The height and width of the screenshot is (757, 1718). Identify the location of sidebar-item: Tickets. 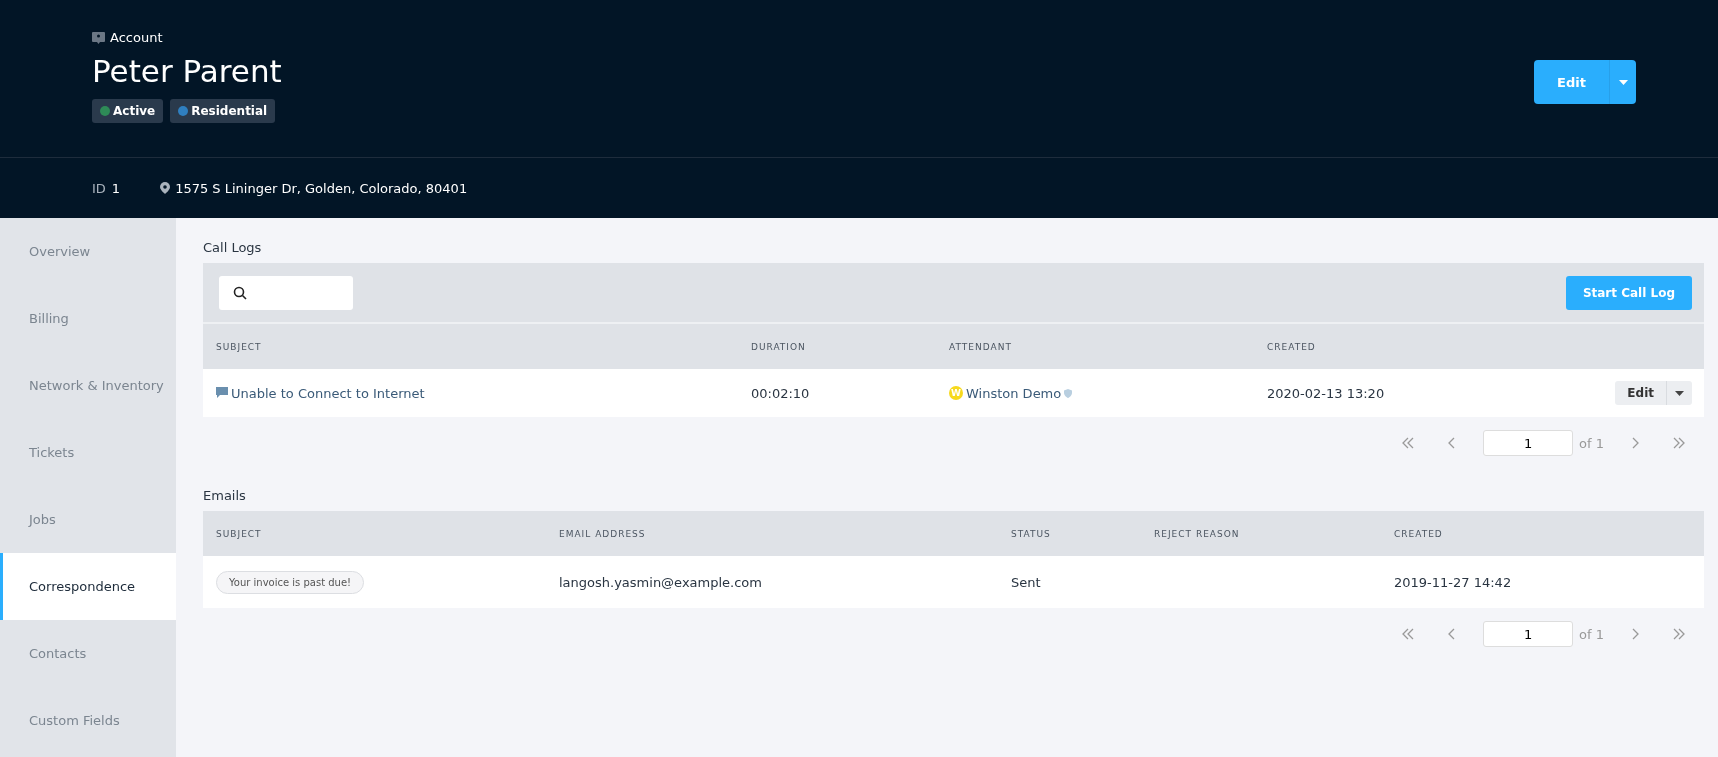
(88, 452).